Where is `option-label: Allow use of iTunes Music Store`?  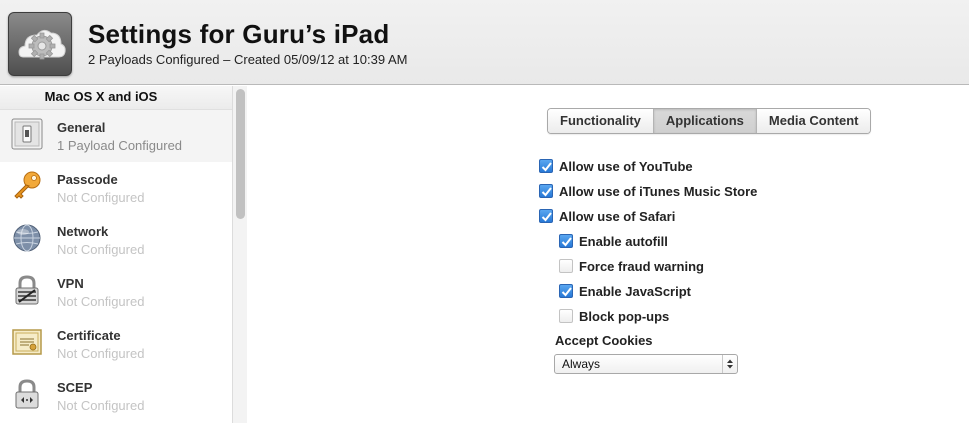
option-label: Allow use of iTunes Music Store is located at coordinates (658, 191).